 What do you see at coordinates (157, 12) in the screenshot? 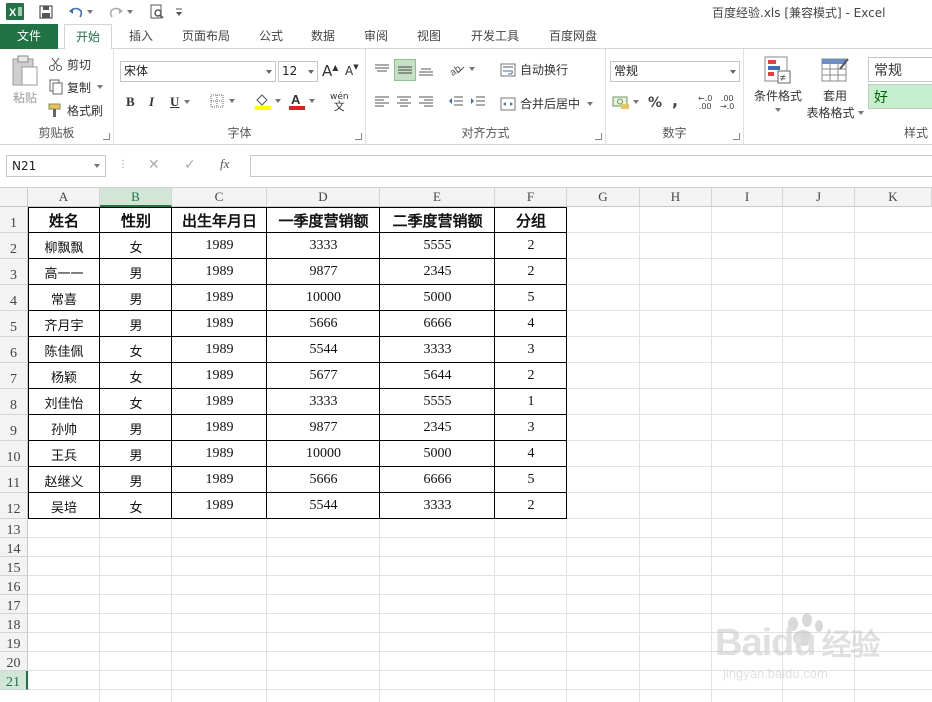
I see `print-preview-icon` at bounding box center [157, 12].